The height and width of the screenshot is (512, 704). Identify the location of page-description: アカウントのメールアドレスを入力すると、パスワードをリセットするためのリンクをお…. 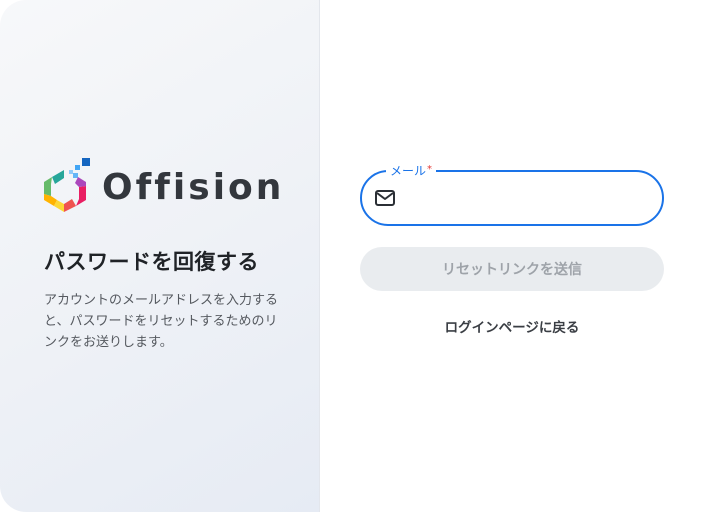
(161, 321).